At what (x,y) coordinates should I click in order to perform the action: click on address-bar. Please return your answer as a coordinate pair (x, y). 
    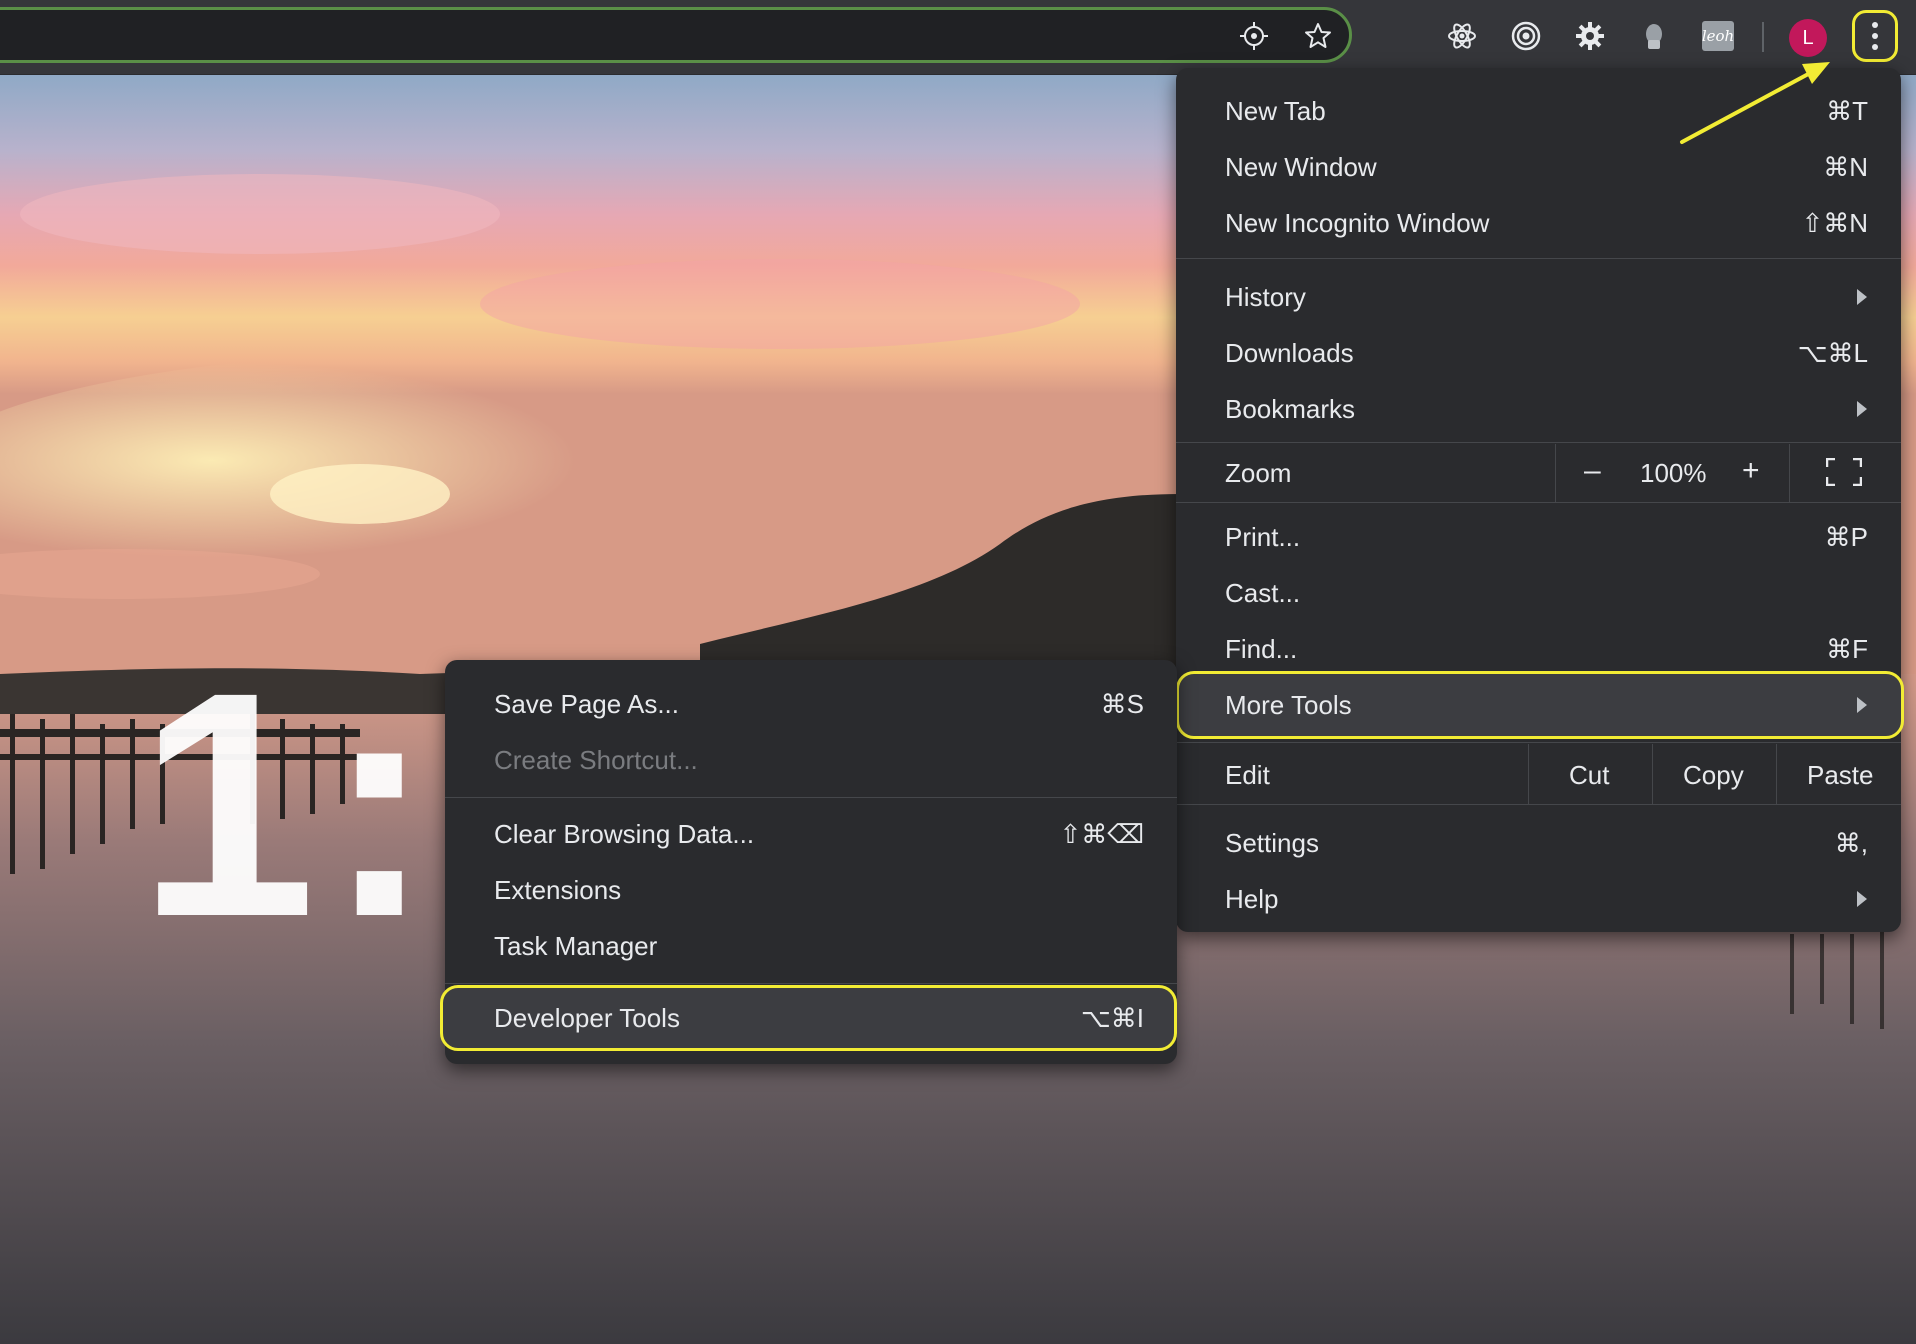
    Looking at the image, I should click on (676, 35).